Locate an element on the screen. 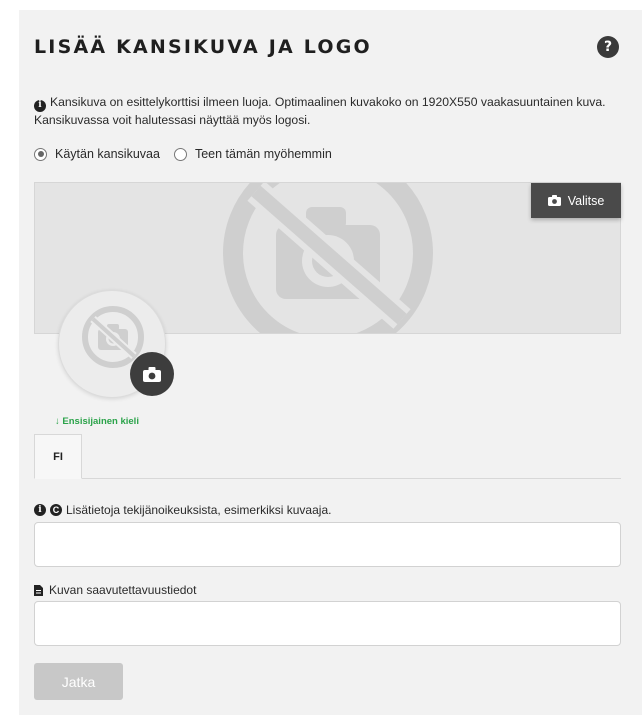 This screenshot has width=642, height=715. document-icon is located at coordinates (38, 590).